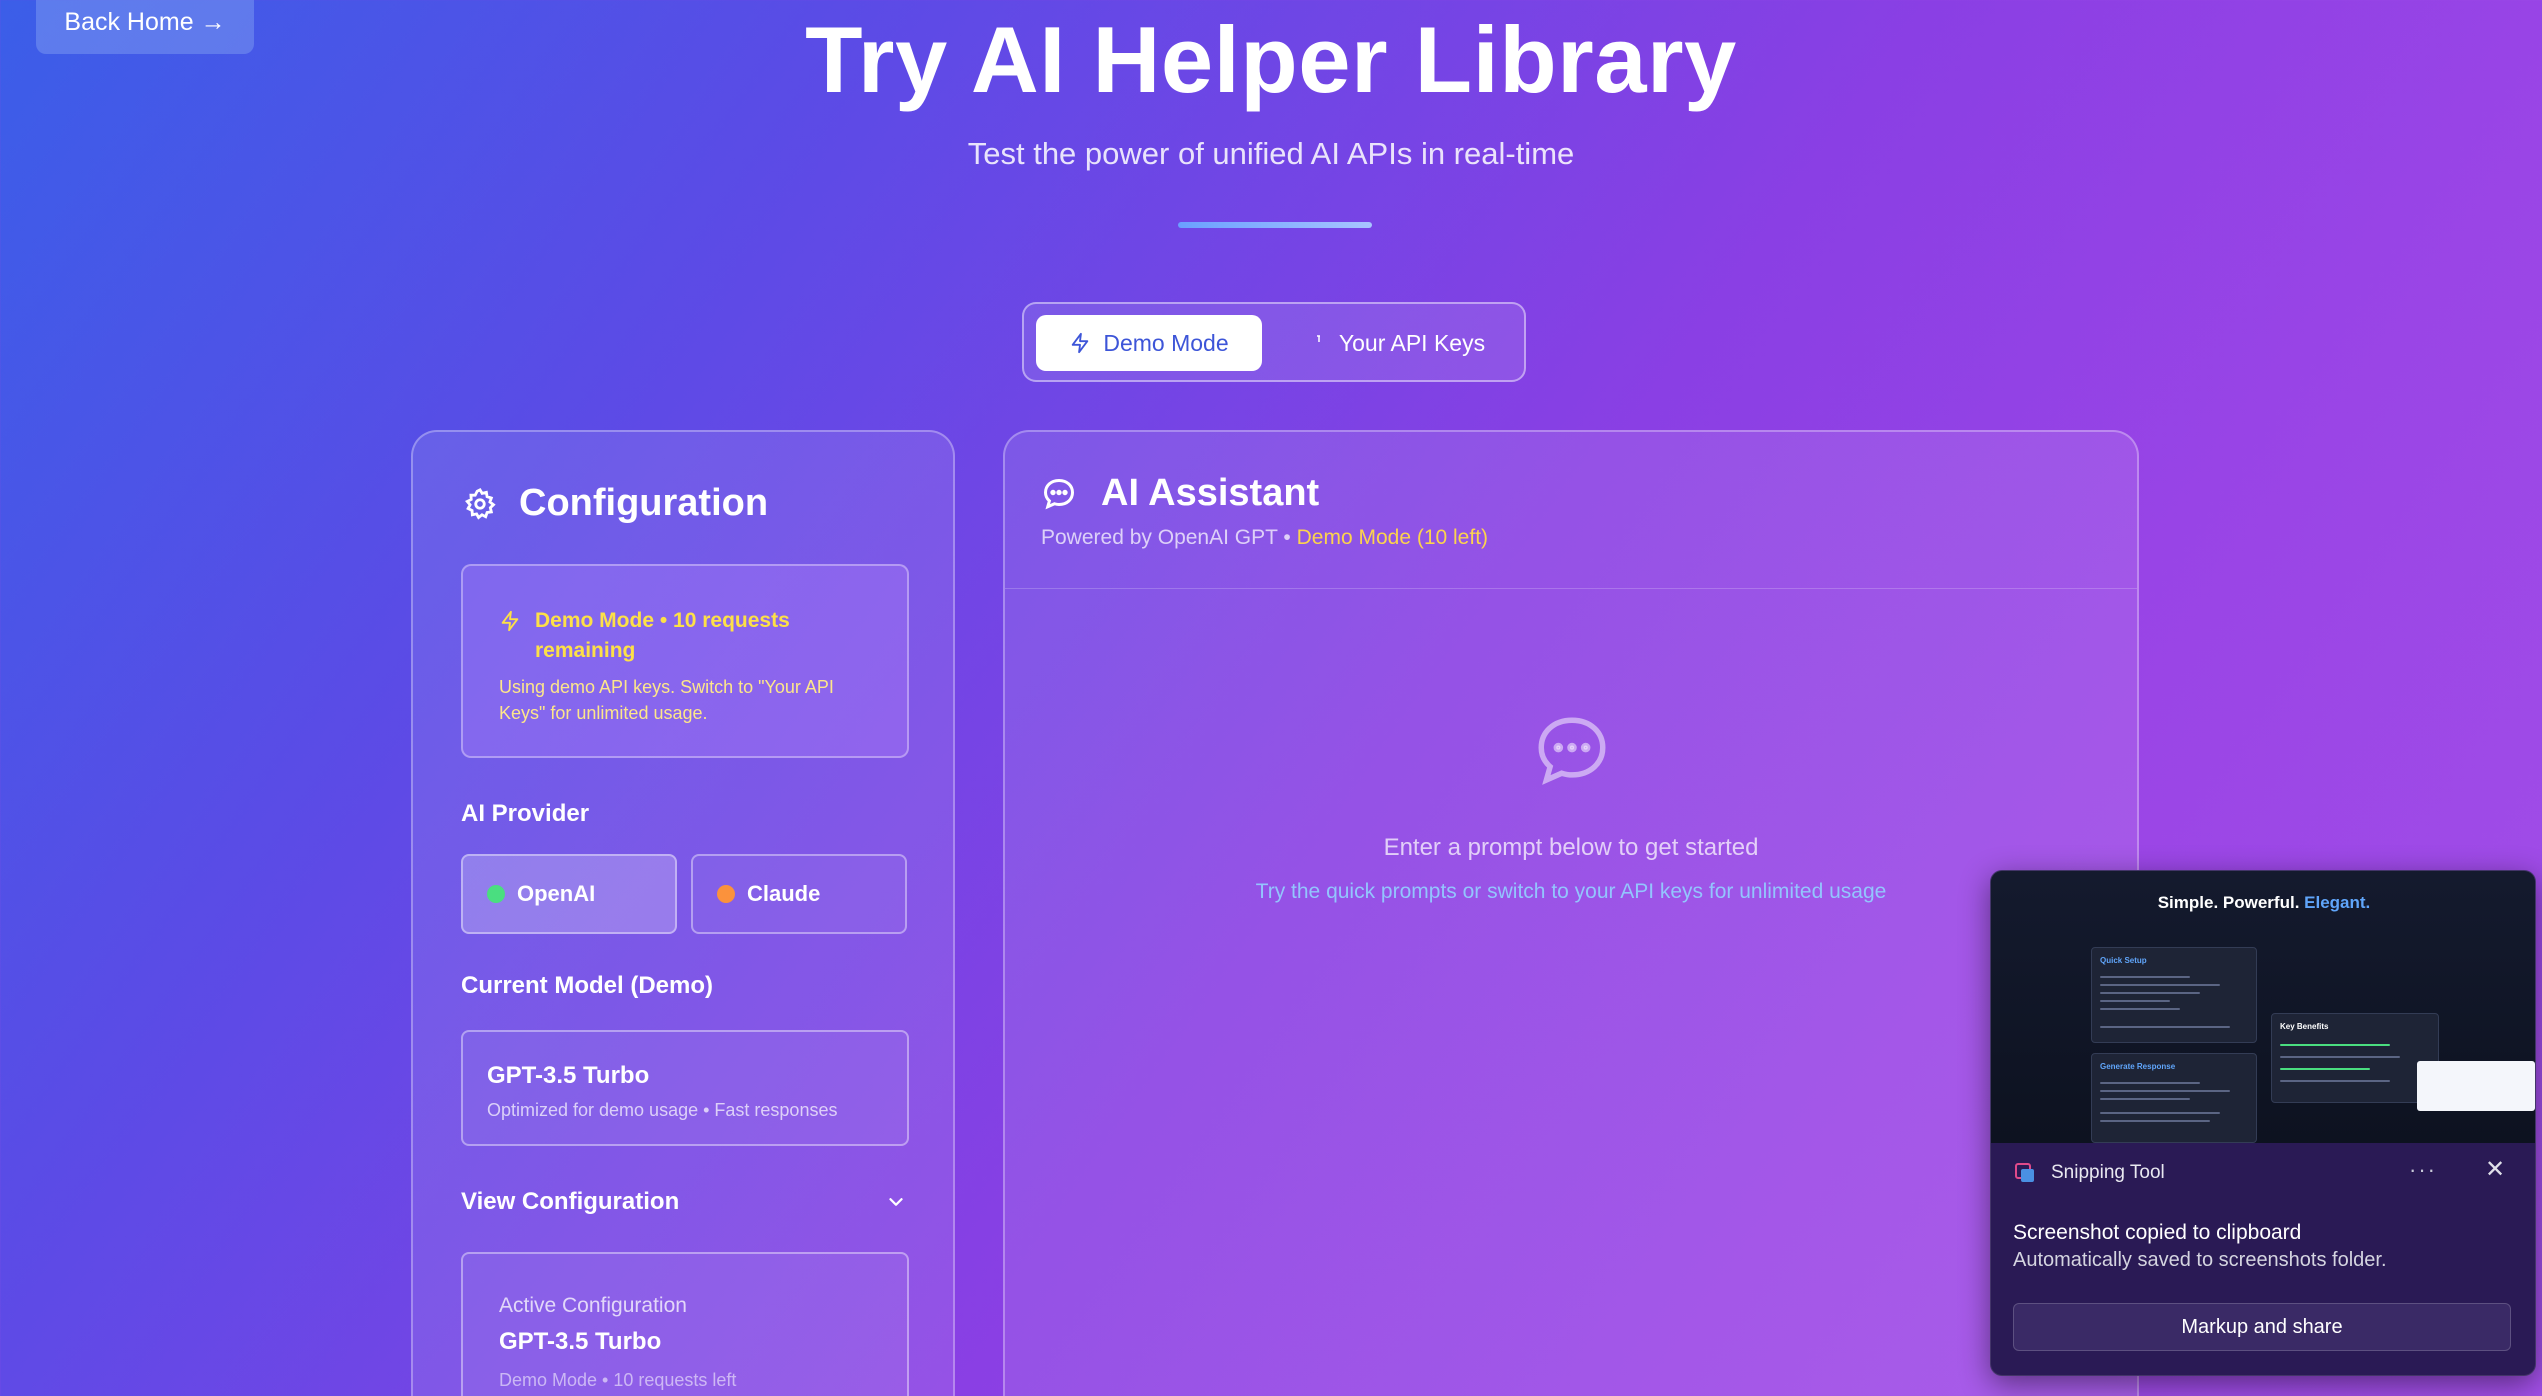  Describe the element at coordinates (644, 503) in the screenshot. I see `configuration-title: Configuration` at that location.